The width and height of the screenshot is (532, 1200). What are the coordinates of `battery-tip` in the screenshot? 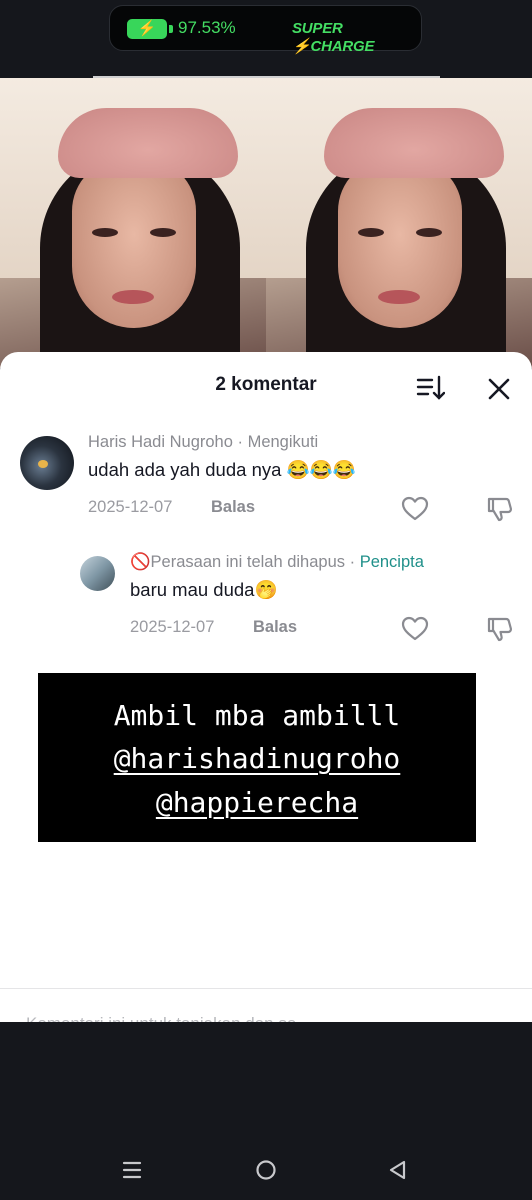 It's located at (171, 29).